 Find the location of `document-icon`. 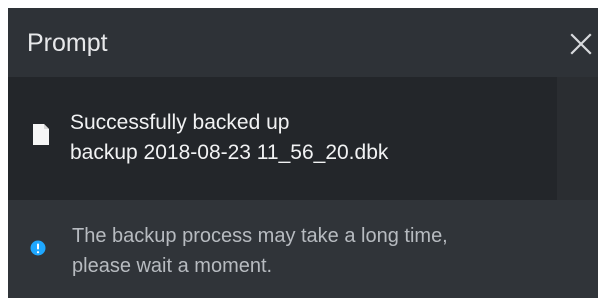

document-icon is located at coordinates (41, 134).